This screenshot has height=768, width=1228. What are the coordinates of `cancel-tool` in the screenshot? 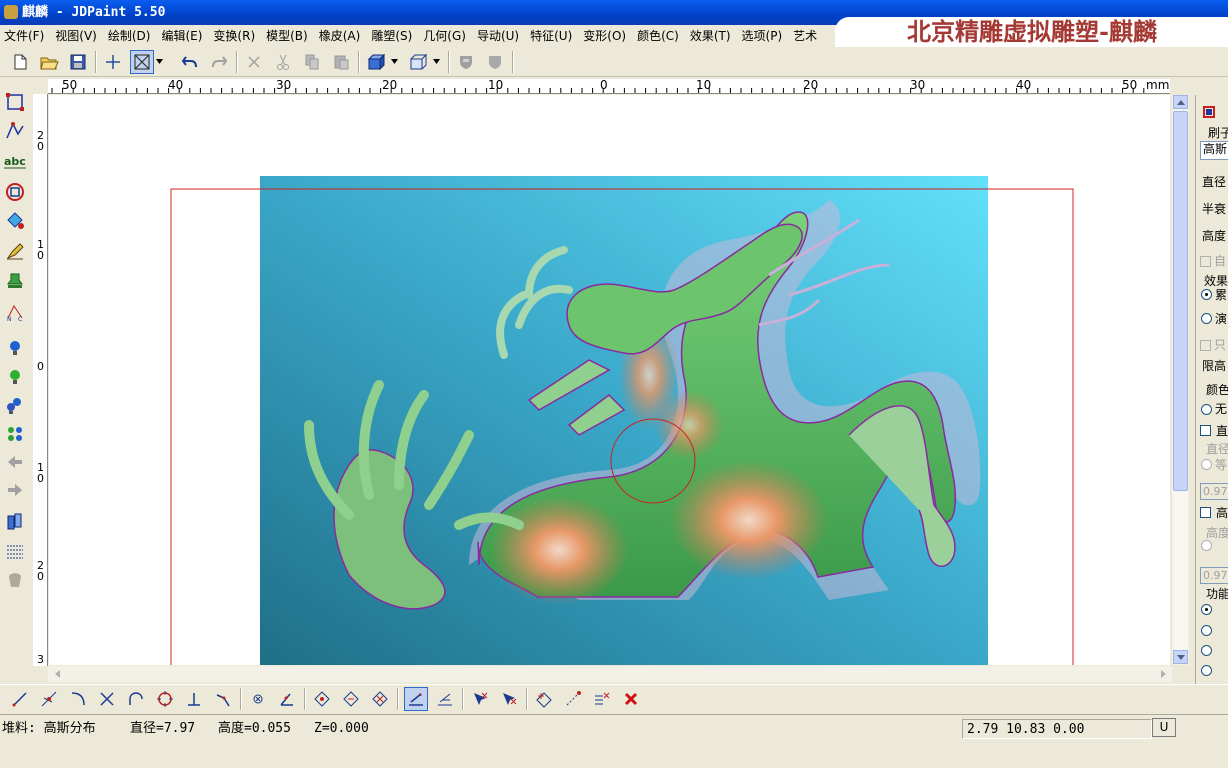 It's located at (631, 699).